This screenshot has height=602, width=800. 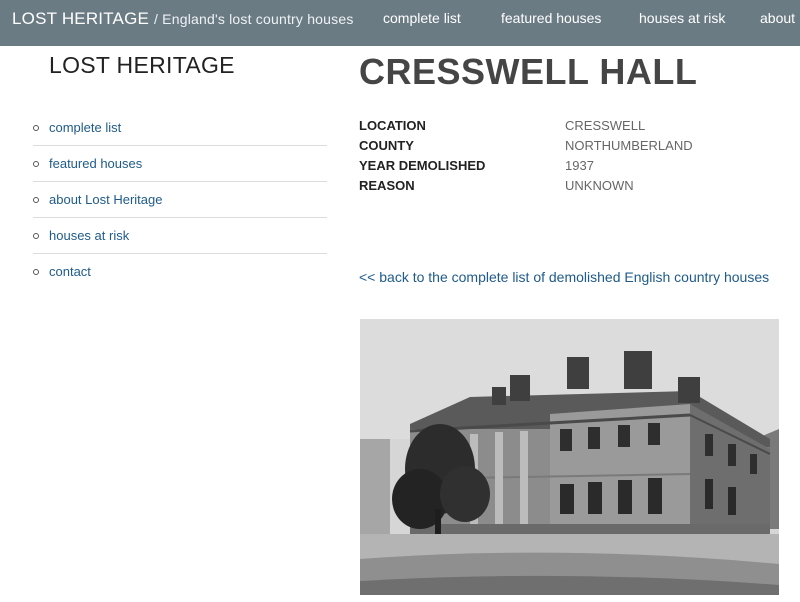 What do you see at coordinates (95, 163) in the screenshot?
I see `sidebar-link-featured-houses: featured houses` at bounding box center [95, 163].